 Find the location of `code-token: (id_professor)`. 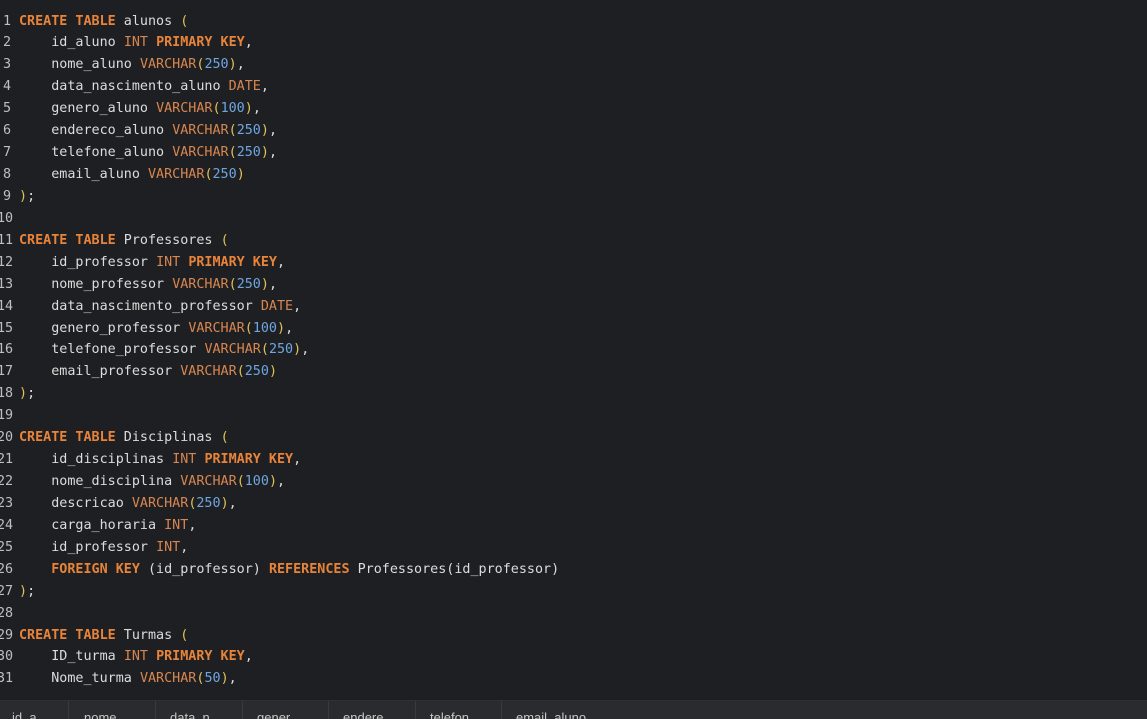

code-token: (id_professor) is located at coordinates (204, 569).